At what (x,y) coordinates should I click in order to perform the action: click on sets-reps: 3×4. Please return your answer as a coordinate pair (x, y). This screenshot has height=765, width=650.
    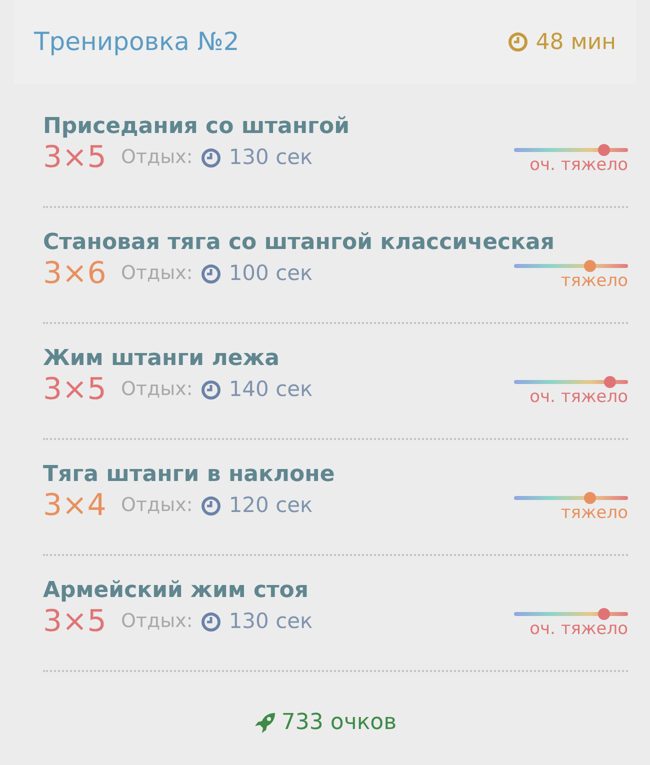
    Looking at the image, I should click on (75, 505).